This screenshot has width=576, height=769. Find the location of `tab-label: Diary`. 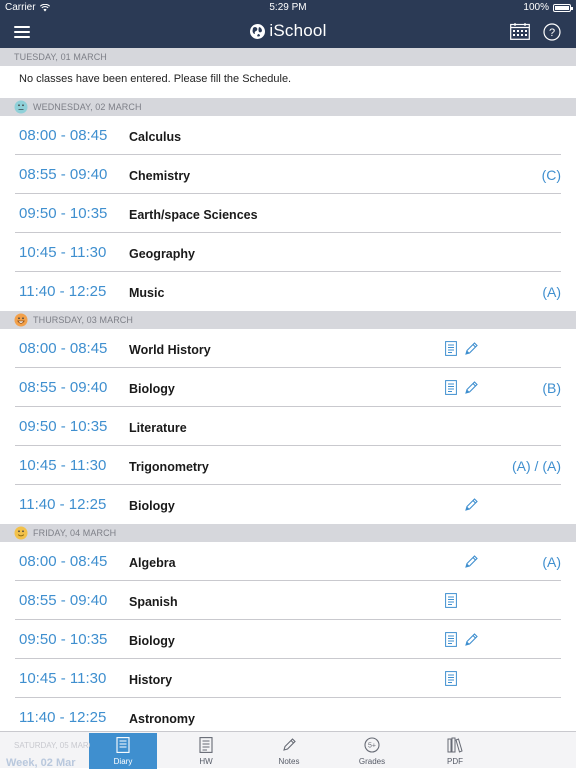

tab-label: Diary is located at coordinates (123, 761).